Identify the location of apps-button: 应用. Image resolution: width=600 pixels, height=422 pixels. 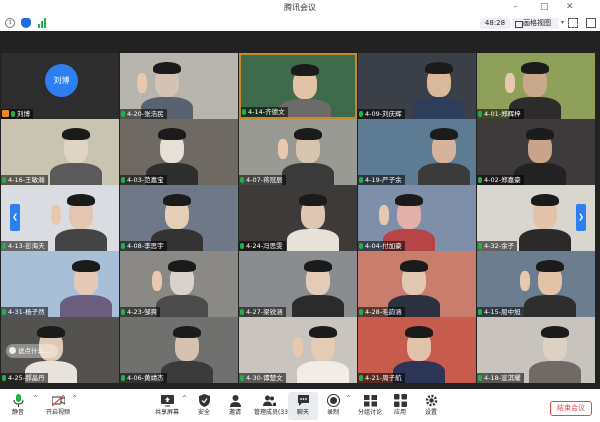
(400, 406).